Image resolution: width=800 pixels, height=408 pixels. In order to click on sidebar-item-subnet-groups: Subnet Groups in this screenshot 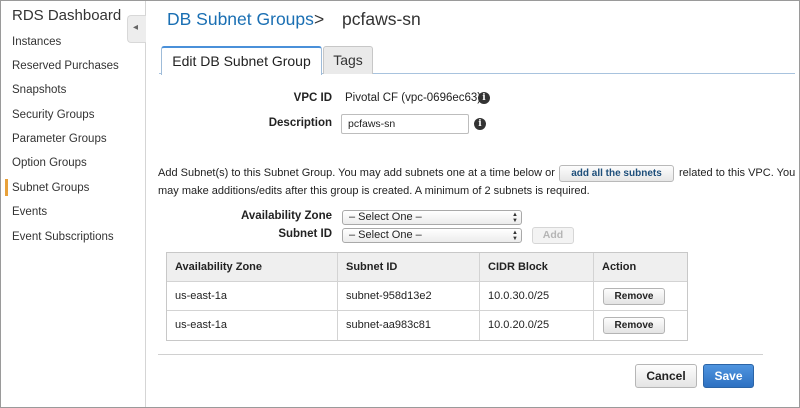, I will do `click(50, 188)`.